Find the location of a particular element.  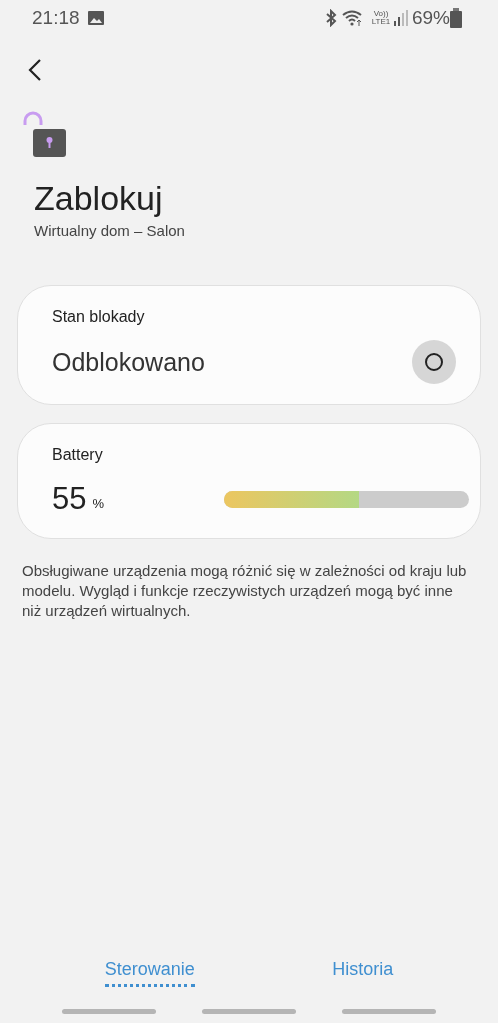

disclaimer-text: Obsługiwane urządzenia mogą różnić się w zależności od kraju lub modelu. Wygląd i funkcje rzeczywistych urządzeń mogą być inne niż urządzeń wirtualnych. is located at coordinates (245, 591).